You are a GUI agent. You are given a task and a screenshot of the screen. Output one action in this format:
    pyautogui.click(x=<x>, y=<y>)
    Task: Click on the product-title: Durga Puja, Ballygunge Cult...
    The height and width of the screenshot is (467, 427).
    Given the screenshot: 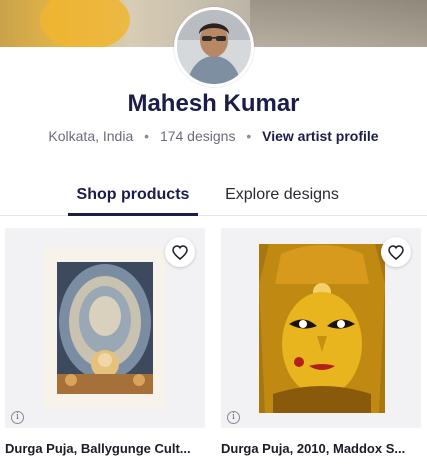 What is the action you would take?
    pyautogui.click(x=107, y=448)
    